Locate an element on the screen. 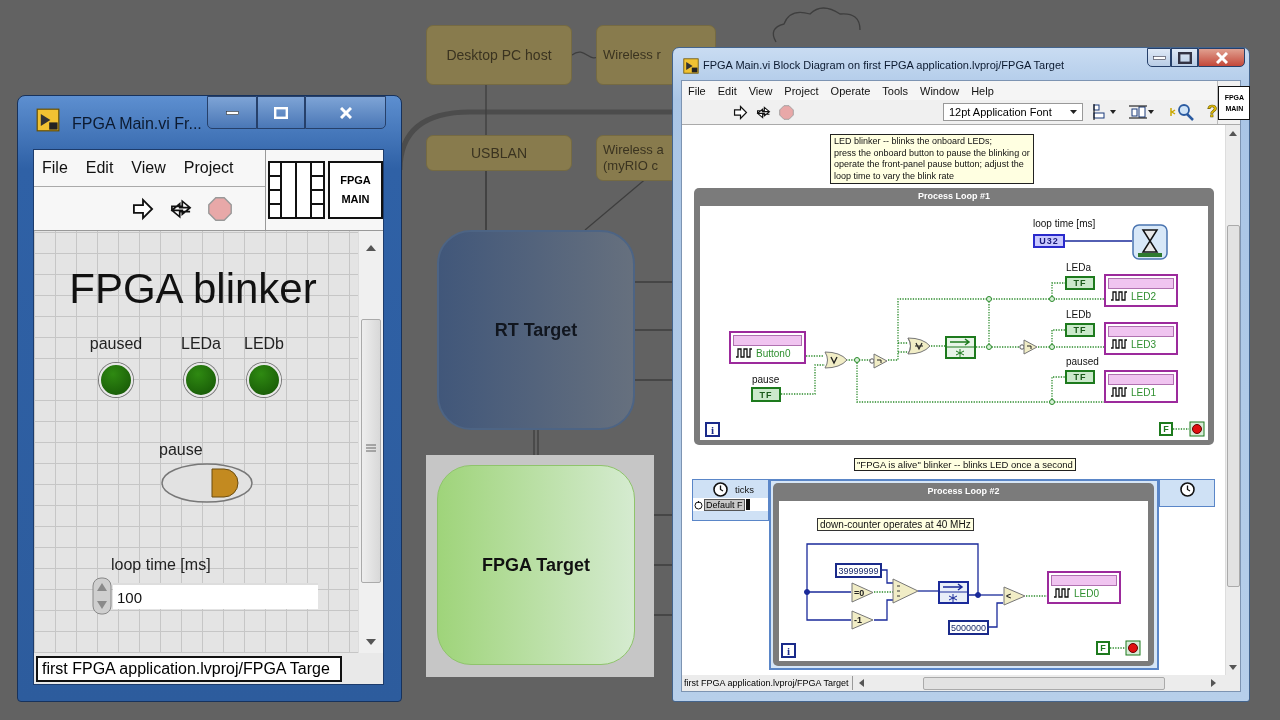 This screenshot has height=720, width=1280. terminal-label: paused is located at coordinates (1082, 361).